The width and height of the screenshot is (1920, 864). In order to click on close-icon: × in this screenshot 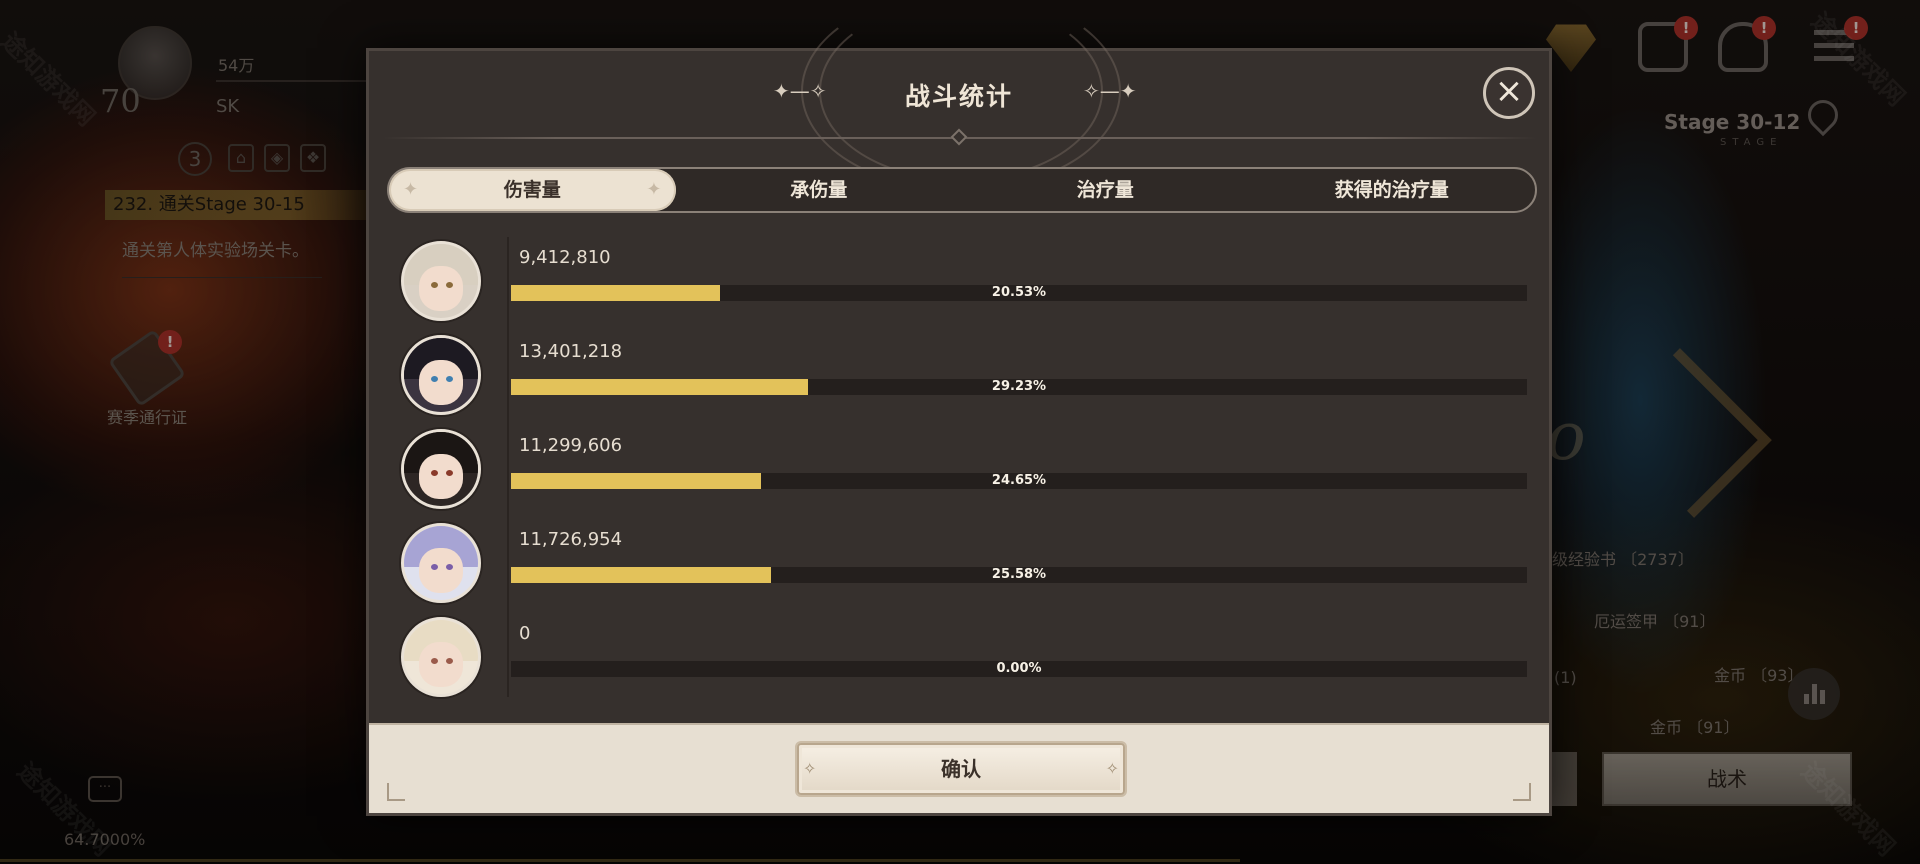, I will do `click(1509, 91)`.